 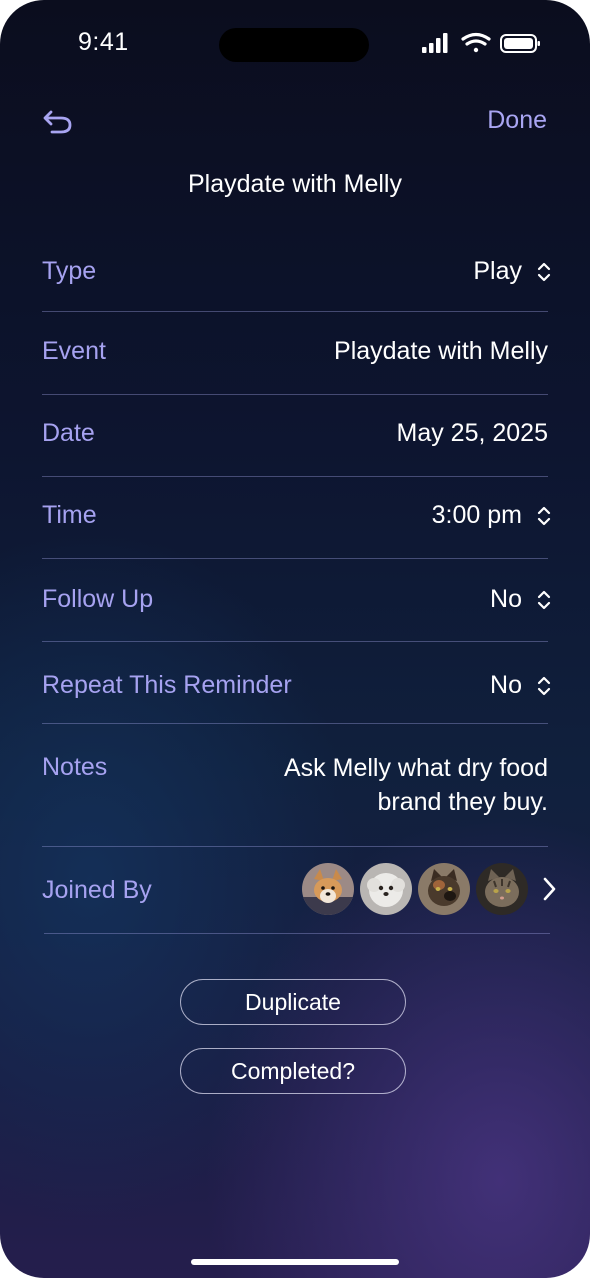 What do you see at coordinates (295, 435) in the screenshot?
I see `date-row: Date May 25, 2025` at bounding box center [295, 435].